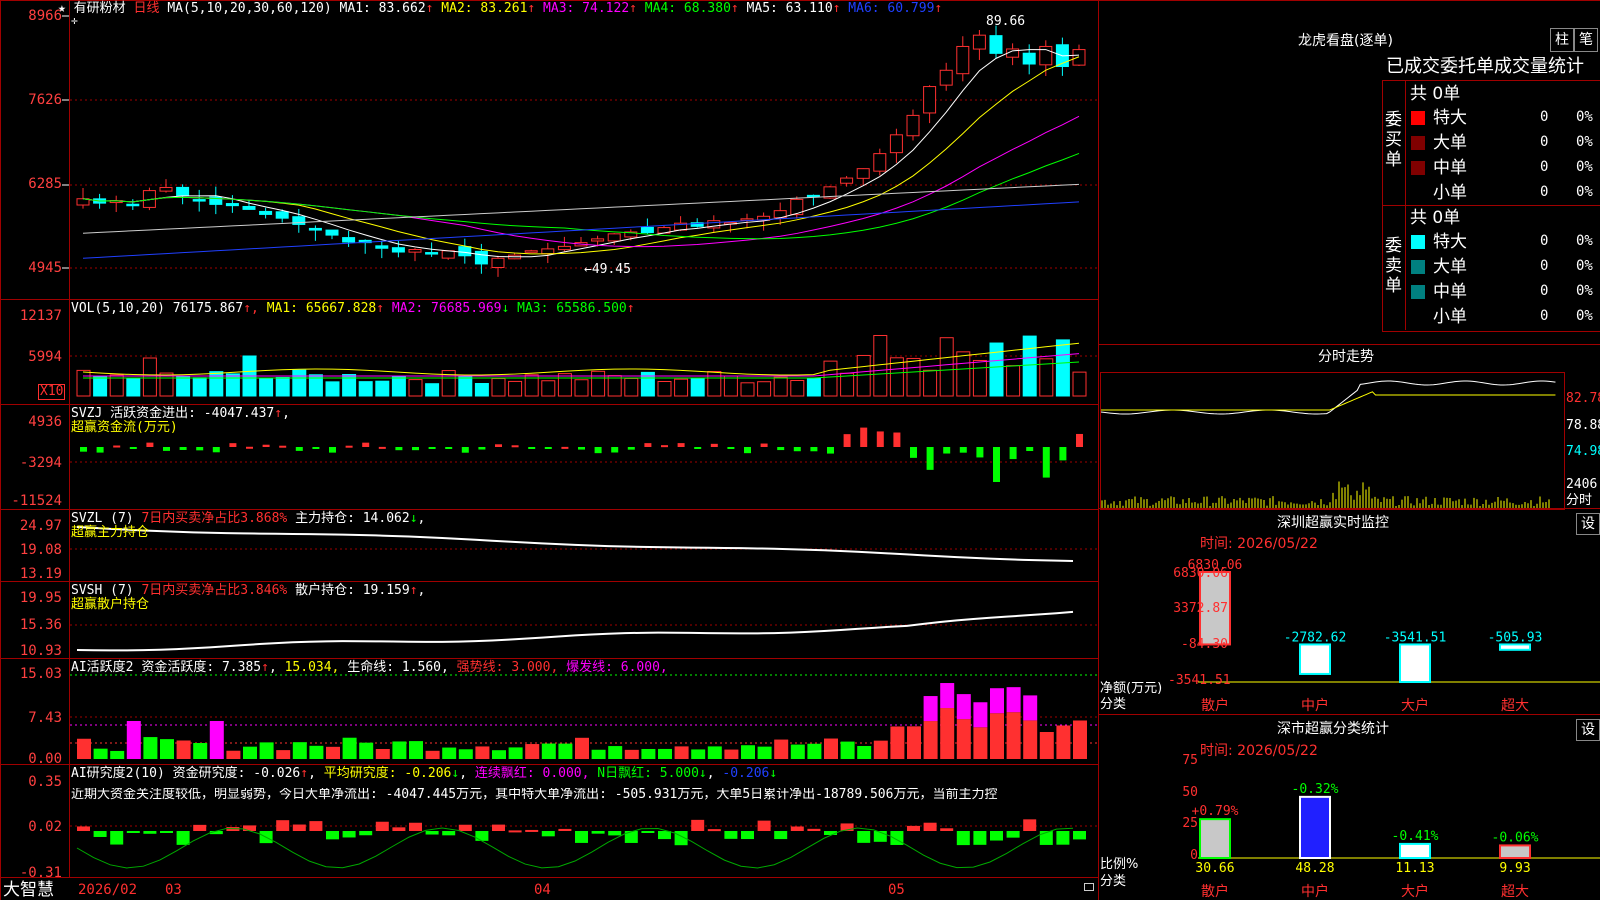 The height and width of the screenshot is (900, 1600). What do you see at coordinates (45, 16) in the screenshot?
I see `price-axis-max: 8966` at bounding box center [45, 16].